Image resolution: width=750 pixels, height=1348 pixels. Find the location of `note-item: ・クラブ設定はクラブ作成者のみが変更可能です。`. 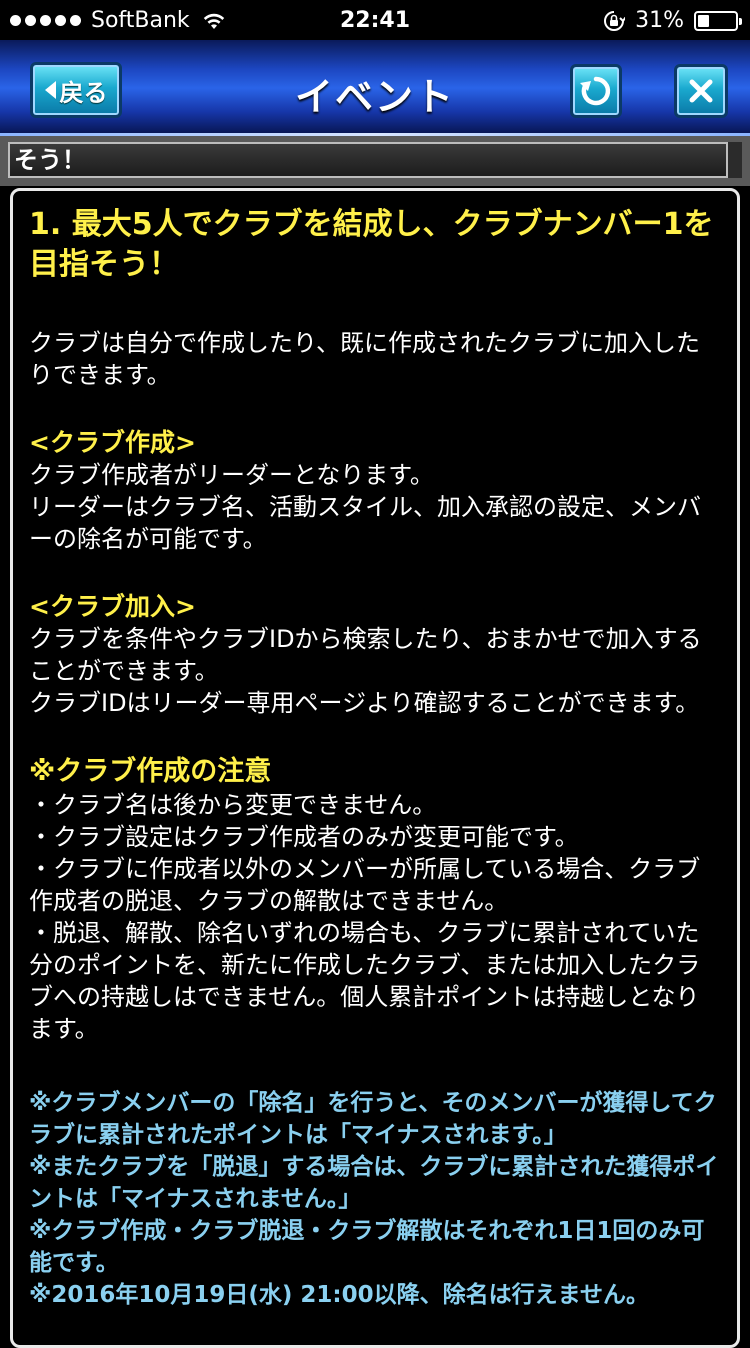

note-item: ・クラブ設定はクラブ作成者のみが変更可能です。 is located at coordinates (304, 837).